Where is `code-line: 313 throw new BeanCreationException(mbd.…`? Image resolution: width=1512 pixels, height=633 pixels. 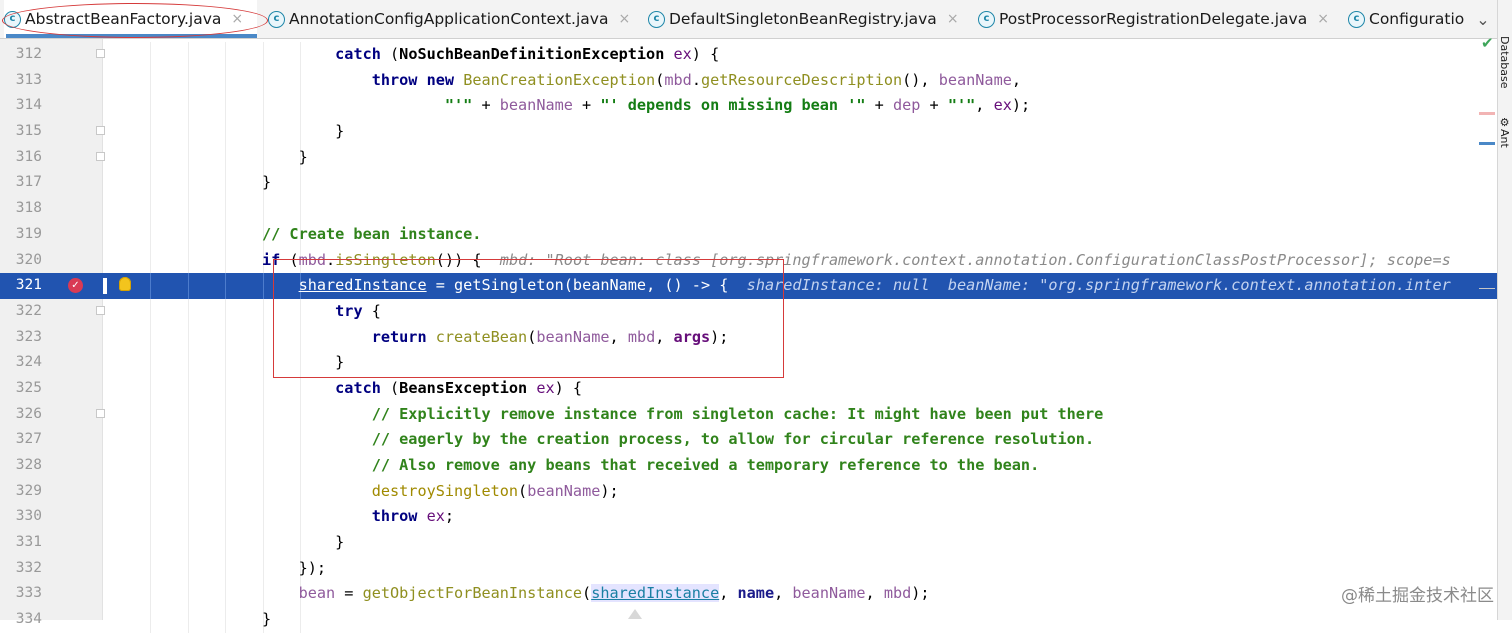 code-line: 313 throw new BeanCreationException(mbd.… is located at coordinates (748, 80).